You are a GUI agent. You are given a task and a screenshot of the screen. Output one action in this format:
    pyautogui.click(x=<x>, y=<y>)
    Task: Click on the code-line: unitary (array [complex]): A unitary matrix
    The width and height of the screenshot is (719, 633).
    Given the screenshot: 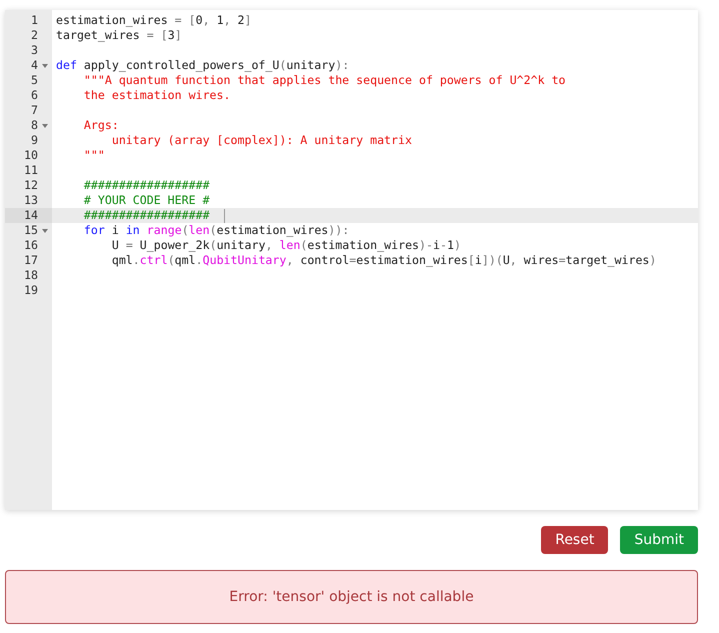 What is the action you would take?
    pyautogui.click(x=261, y=140)
    